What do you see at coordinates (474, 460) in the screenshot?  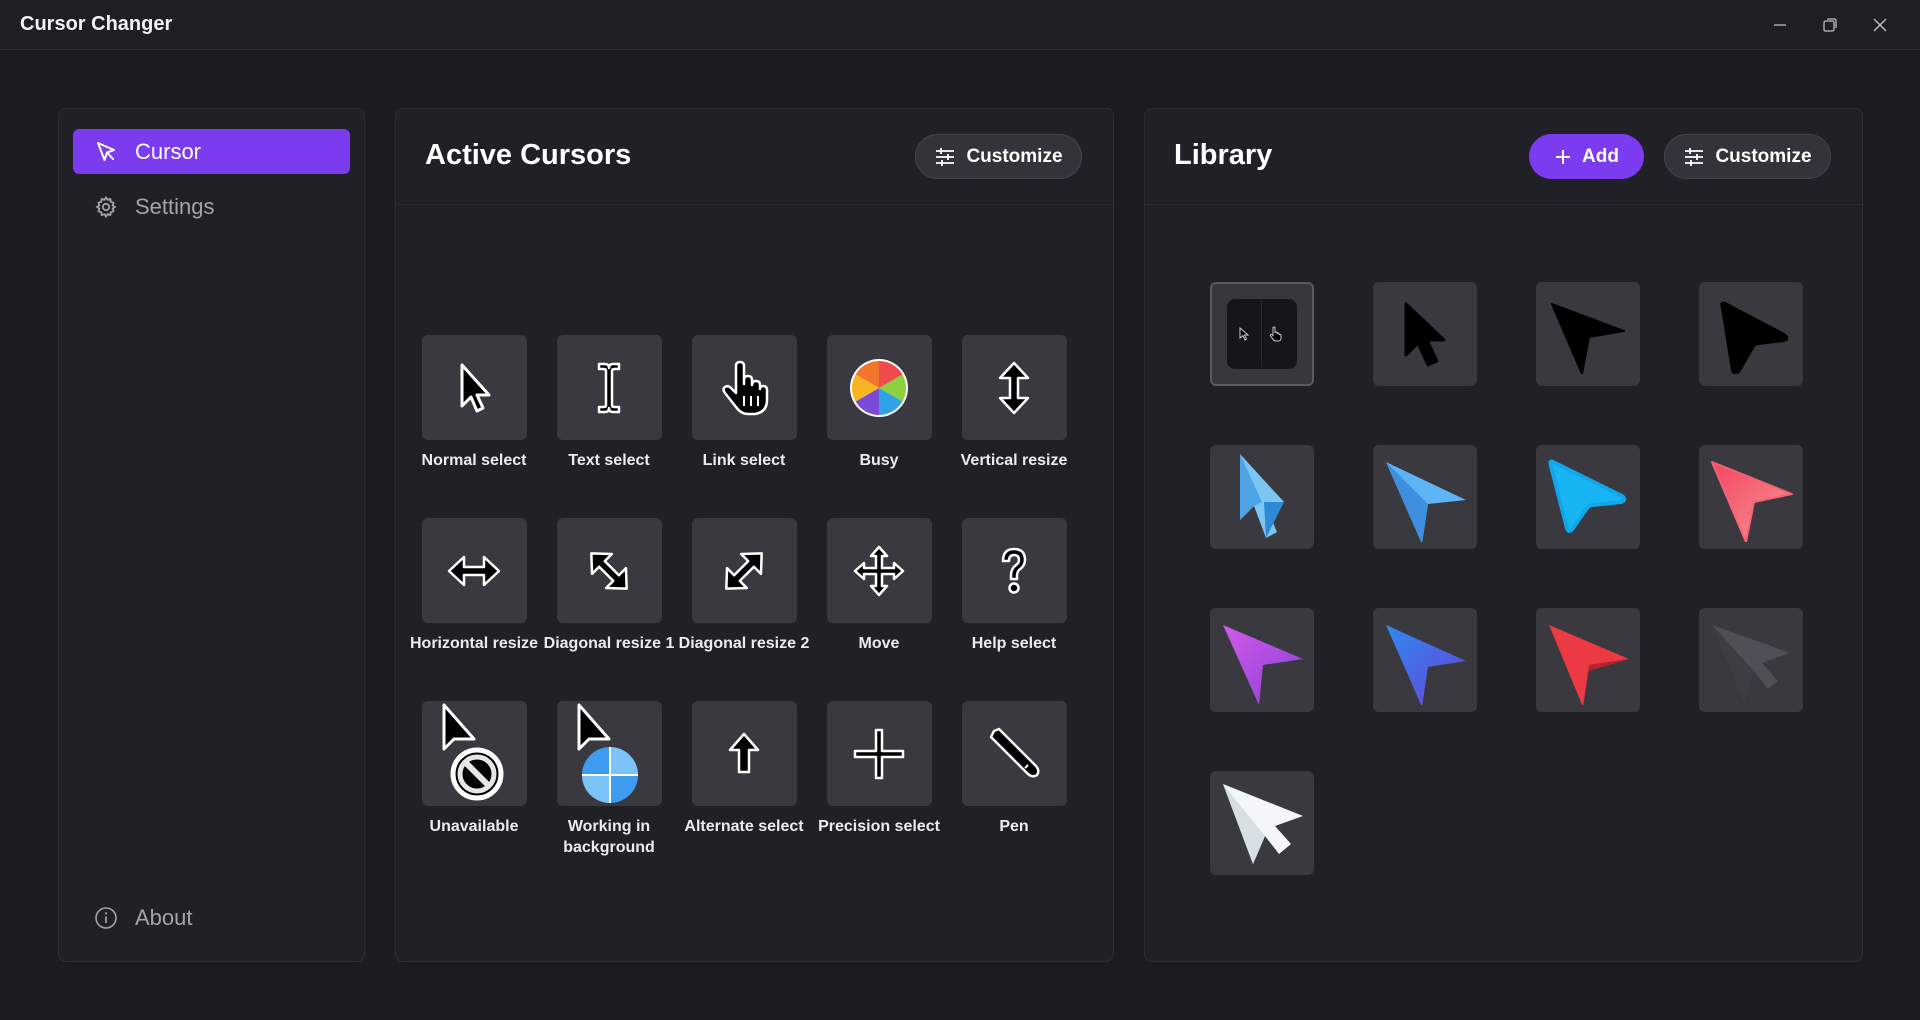 I see `cursor-label: Normal select` at bounding box center [474, 460].